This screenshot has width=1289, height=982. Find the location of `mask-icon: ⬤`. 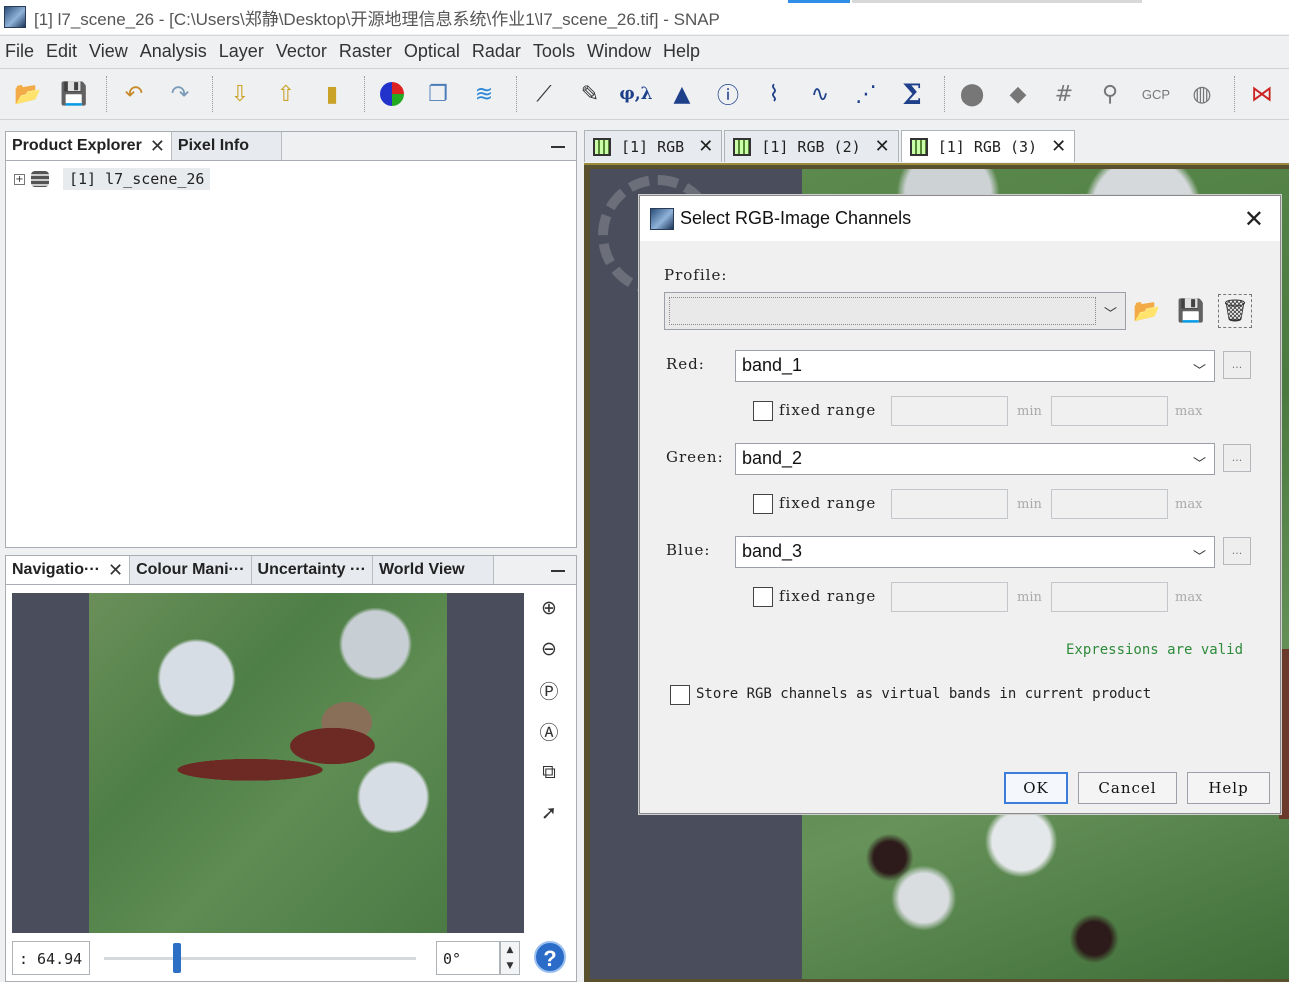

mask-icon: ⬤ is located at coordinates (972, 94).